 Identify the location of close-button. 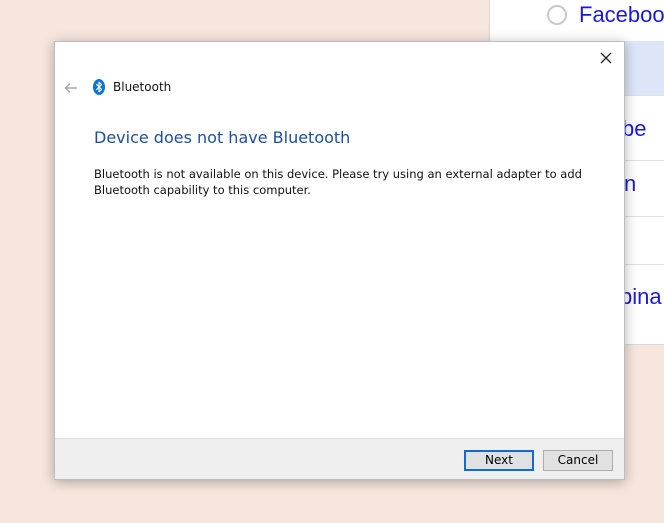
(606, 58).